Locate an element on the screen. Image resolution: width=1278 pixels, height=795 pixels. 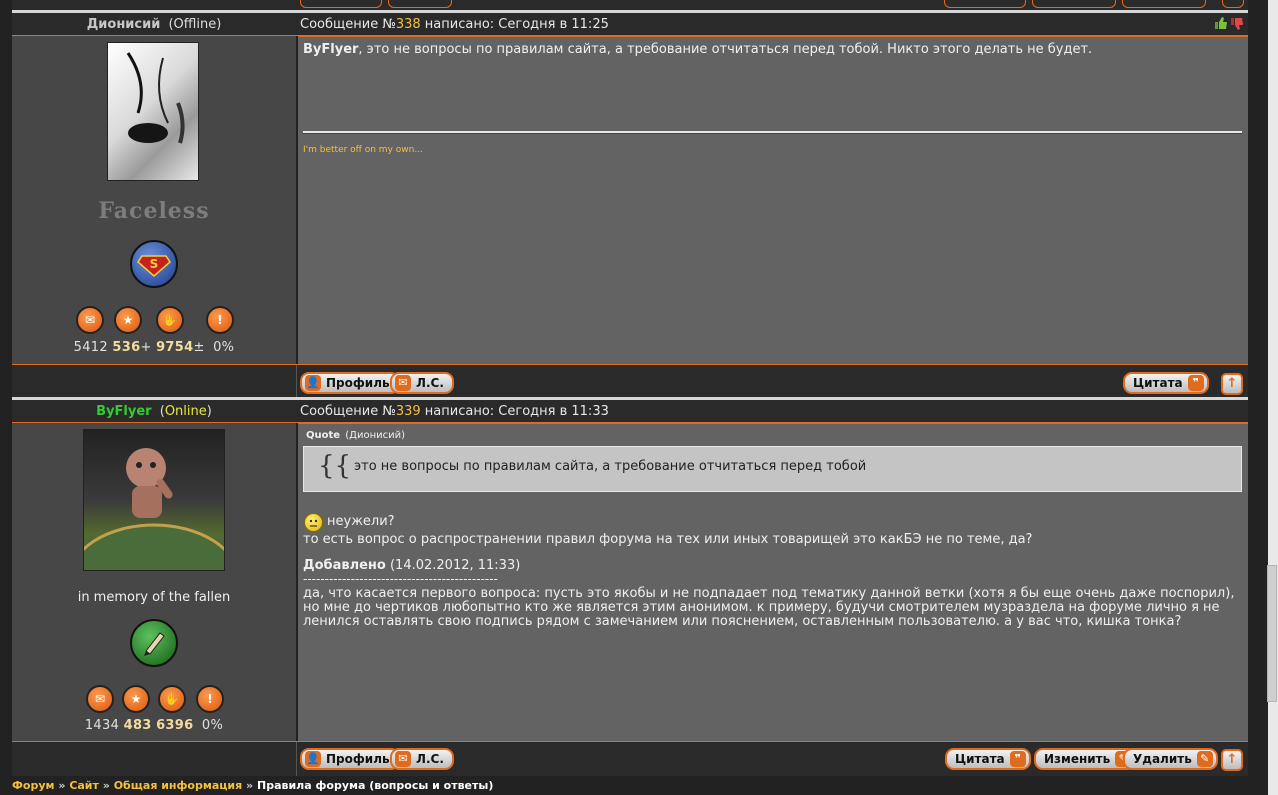
delete-pencil-icon: ✎ is located at coordinates (1204, 759).